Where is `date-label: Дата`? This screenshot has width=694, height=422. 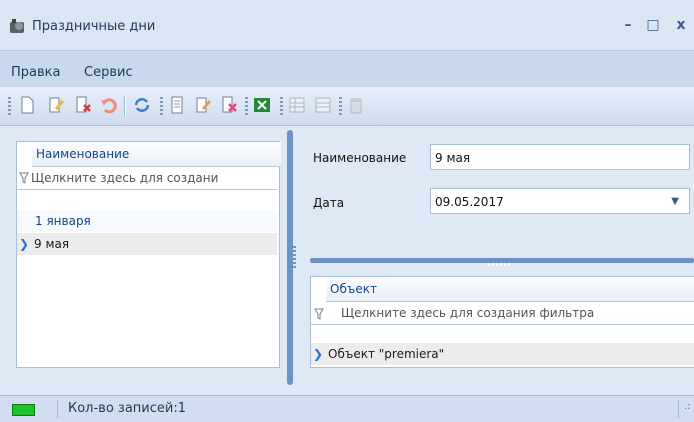 date-label: Дата is located at coordinates (329, 203).